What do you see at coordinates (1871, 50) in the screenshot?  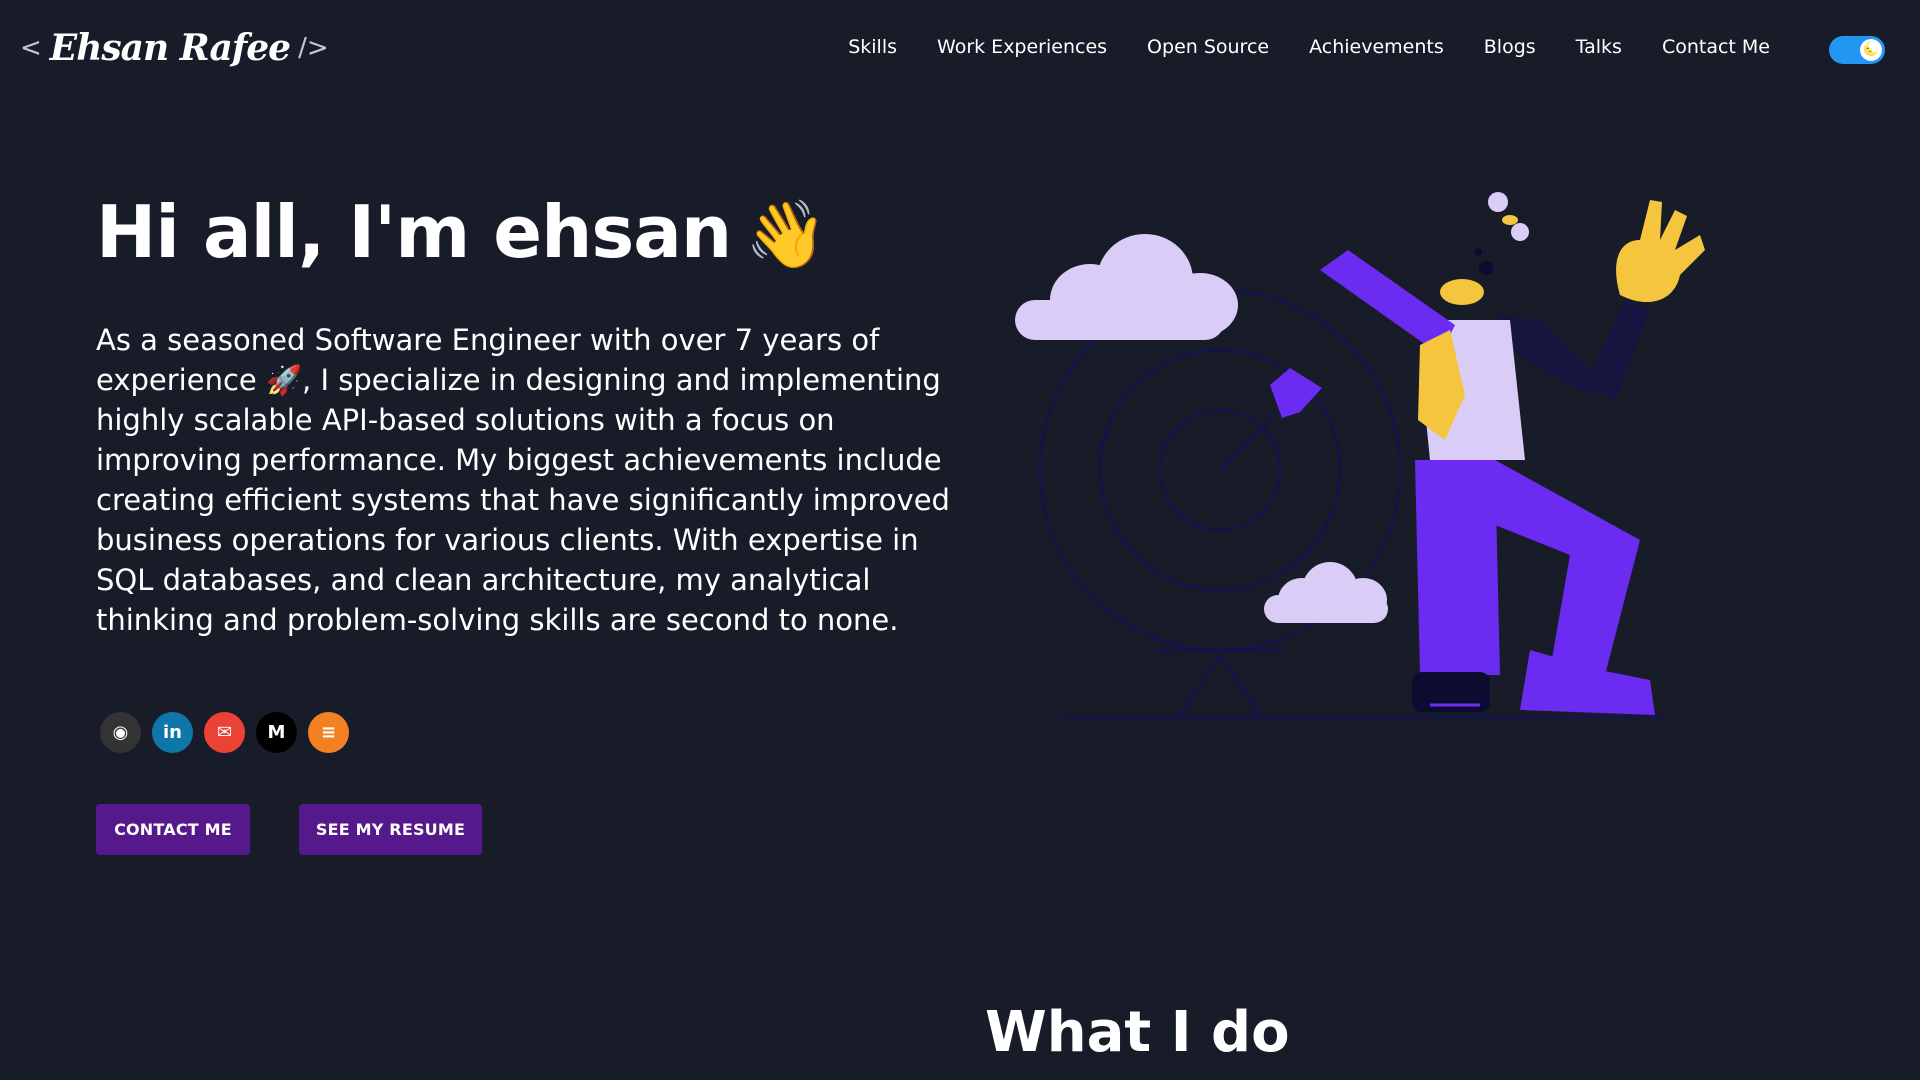 I see `moon-icon: 🌜` at bounding box center [1871, 50].